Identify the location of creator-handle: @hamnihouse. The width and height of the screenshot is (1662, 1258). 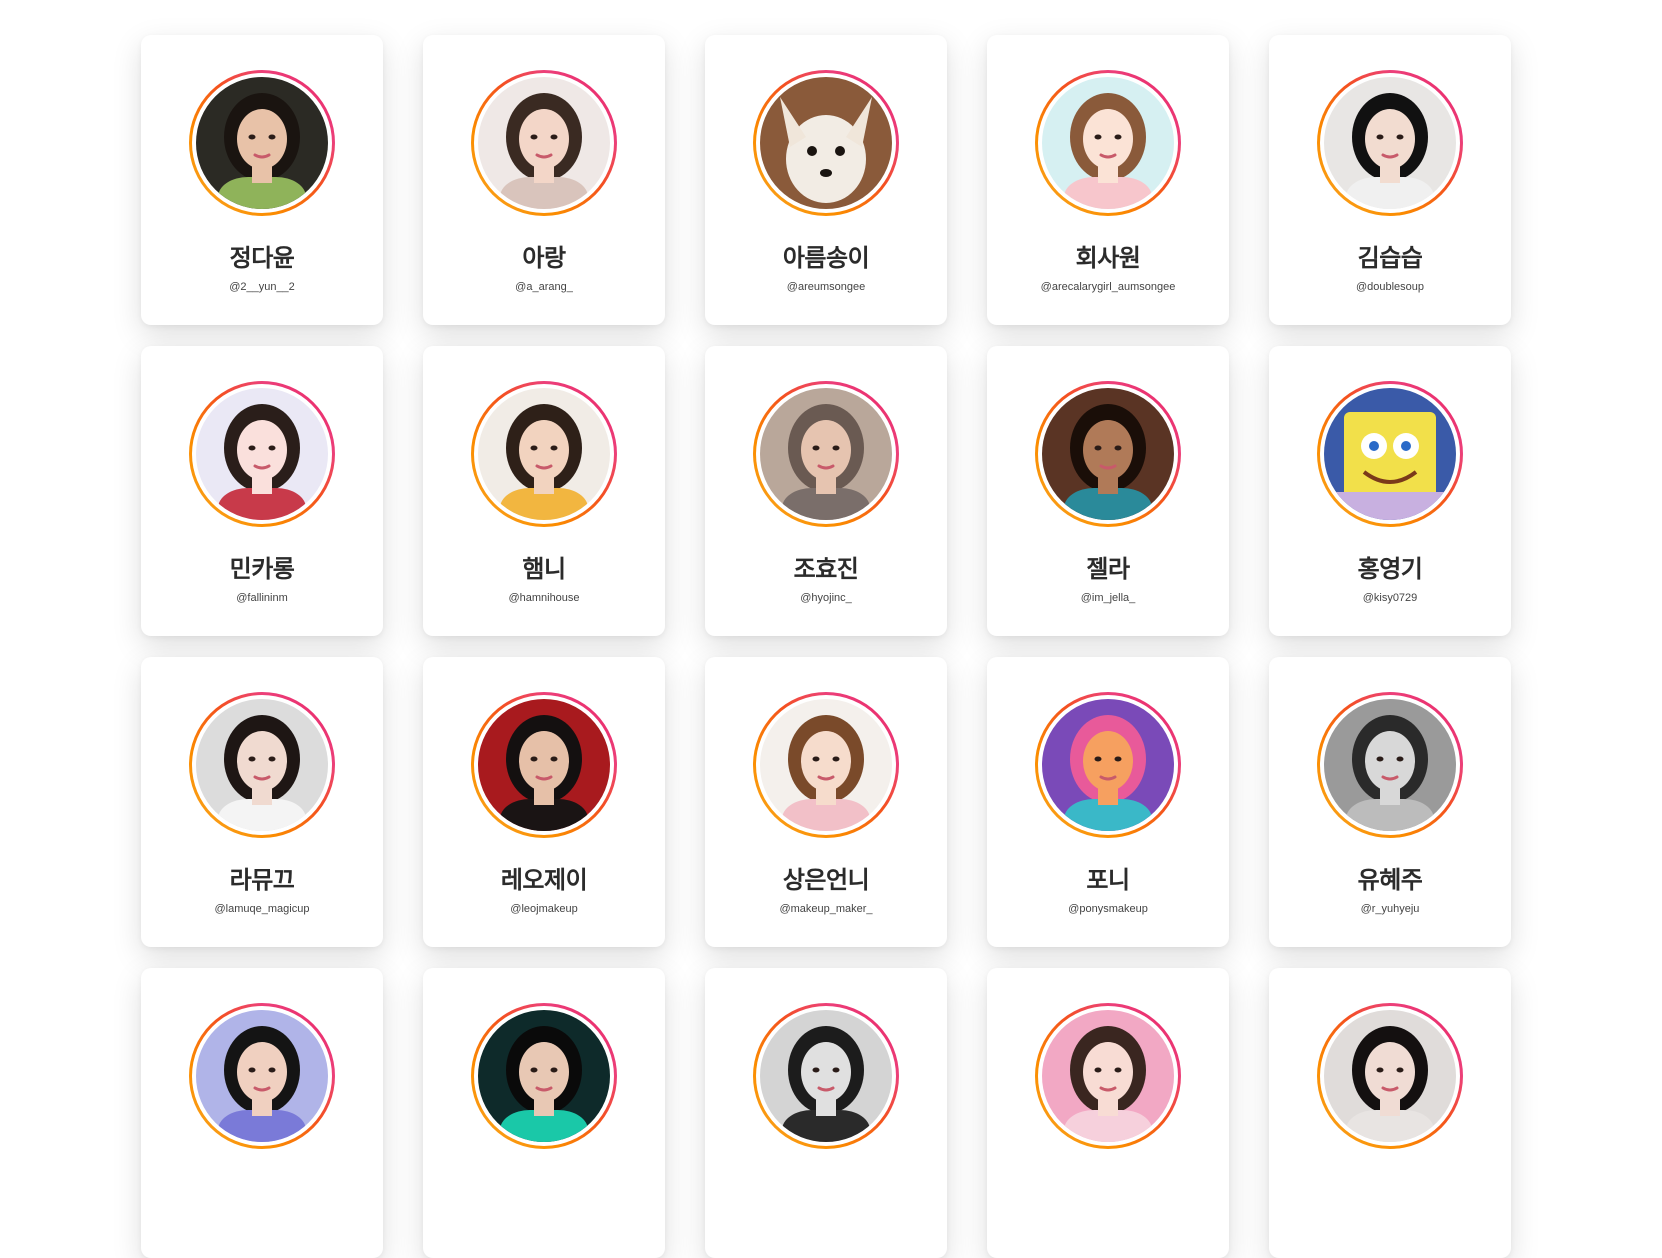
(544, 598).